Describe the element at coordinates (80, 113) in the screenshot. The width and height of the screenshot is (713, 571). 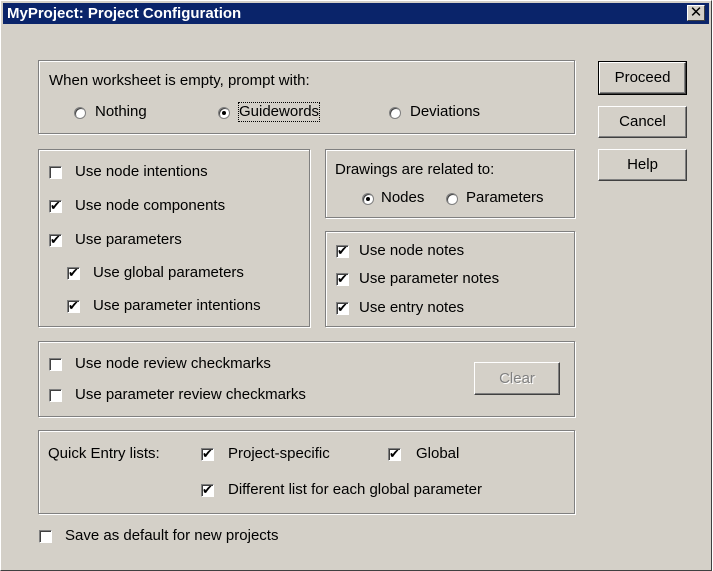
I see `radio-nothing-indicator` at that location.